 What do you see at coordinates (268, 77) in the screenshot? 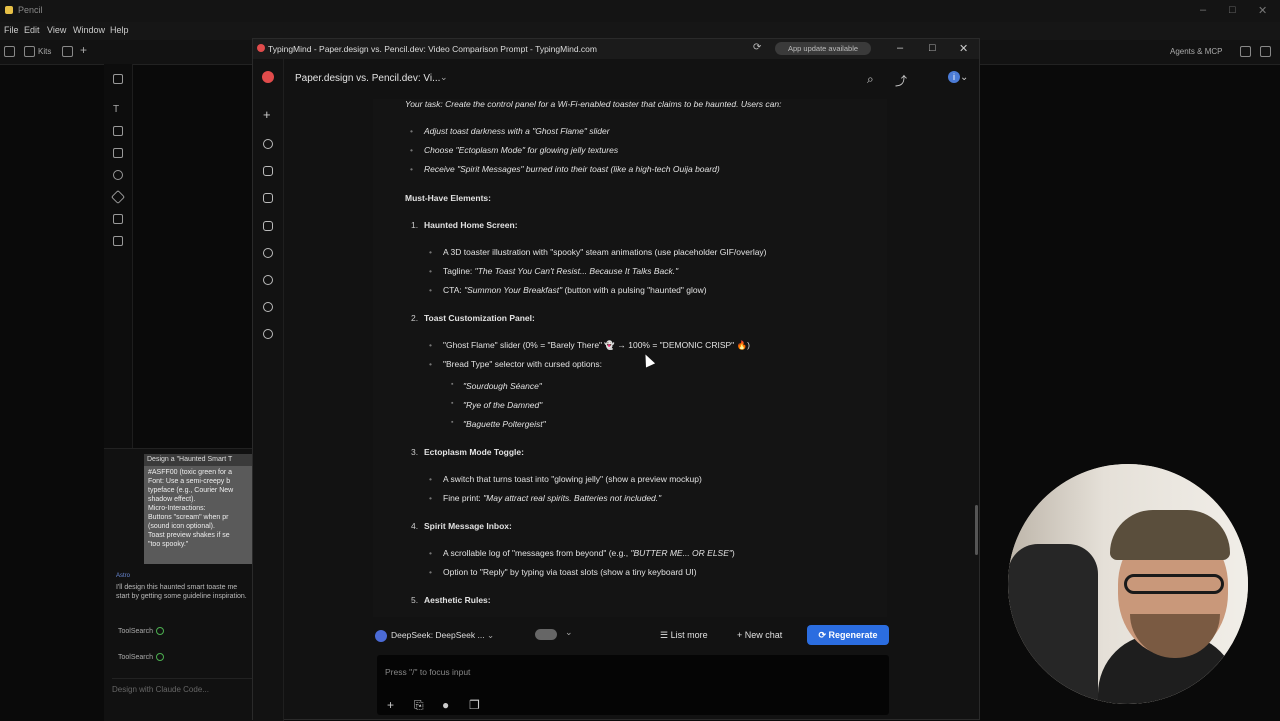
I see `typingmind-logo-icon` at bounding box center [268, 77].